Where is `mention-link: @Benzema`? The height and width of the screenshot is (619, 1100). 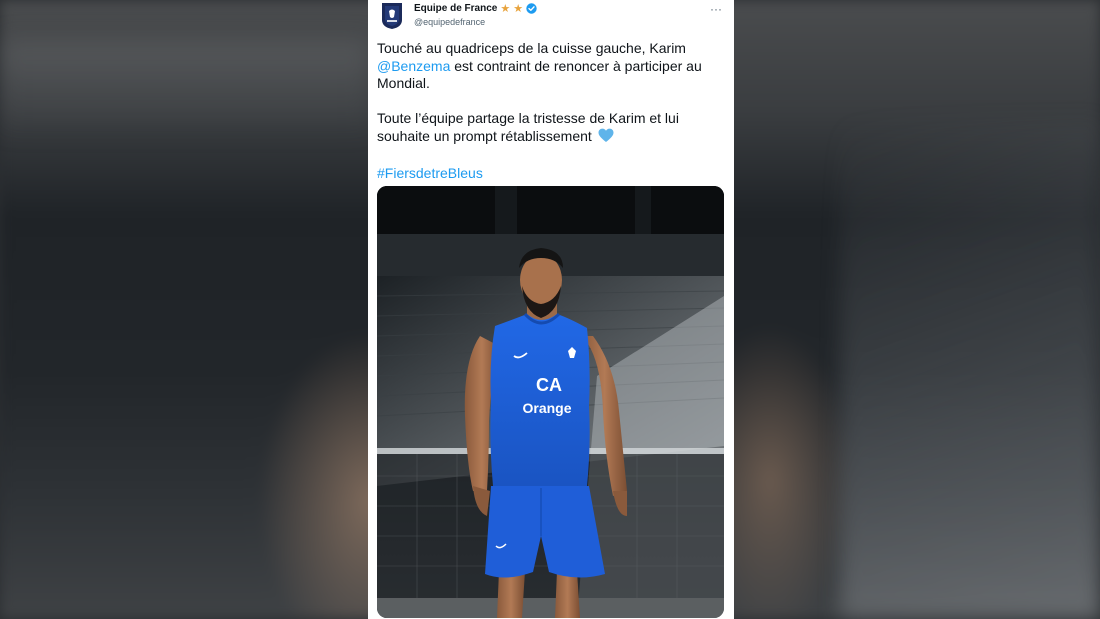 mention-link: @Benzema is located at coordinates (413, 66).